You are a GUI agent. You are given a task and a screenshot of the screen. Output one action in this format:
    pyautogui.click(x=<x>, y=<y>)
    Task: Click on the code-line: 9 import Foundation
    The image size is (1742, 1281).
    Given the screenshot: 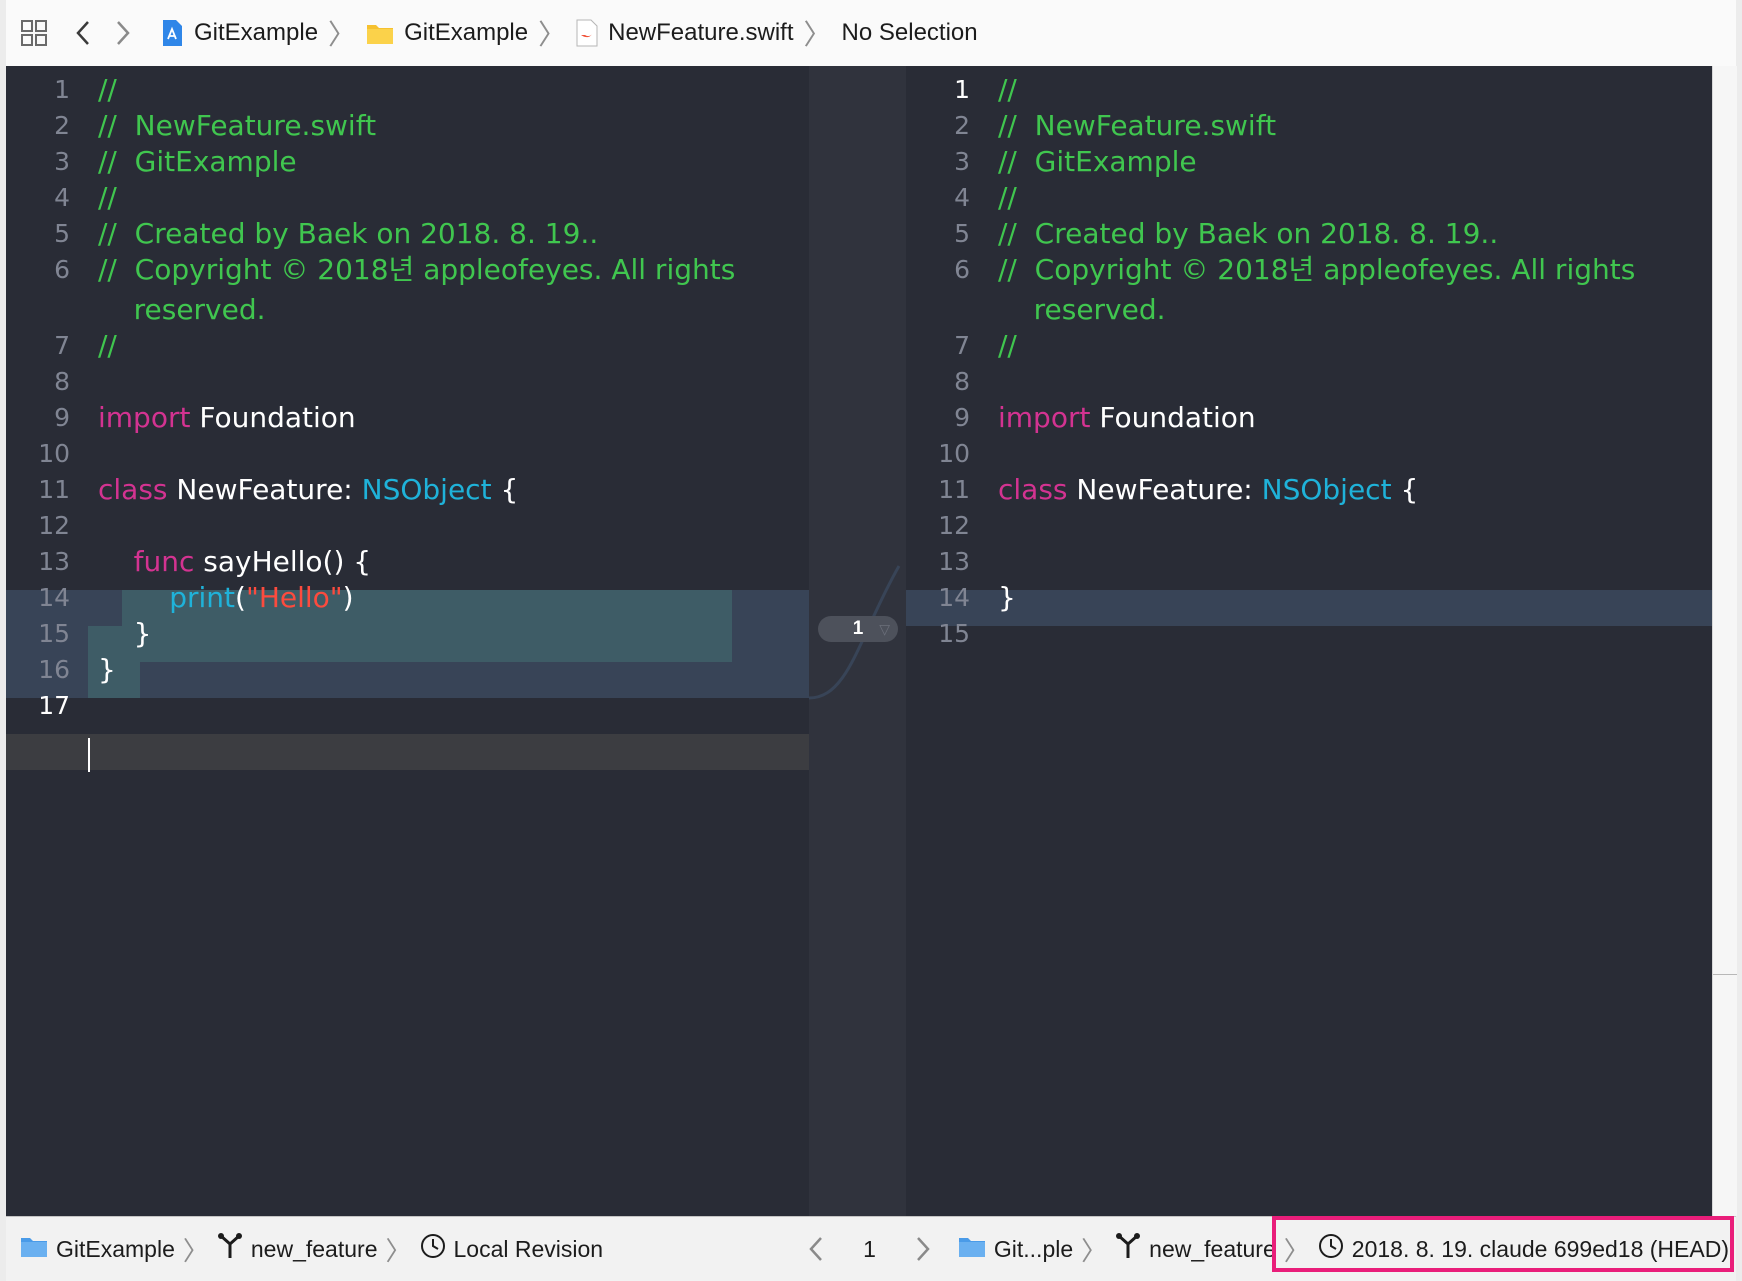 What is the action you would take?
    pyautogui.click(x=1309, y=418)
    